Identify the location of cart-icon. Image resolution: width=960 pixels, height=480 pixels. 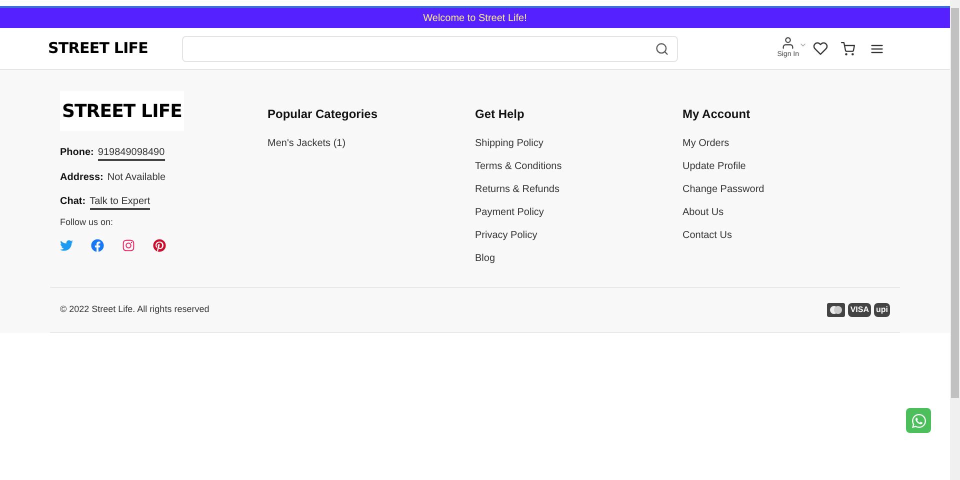
(848, 49).